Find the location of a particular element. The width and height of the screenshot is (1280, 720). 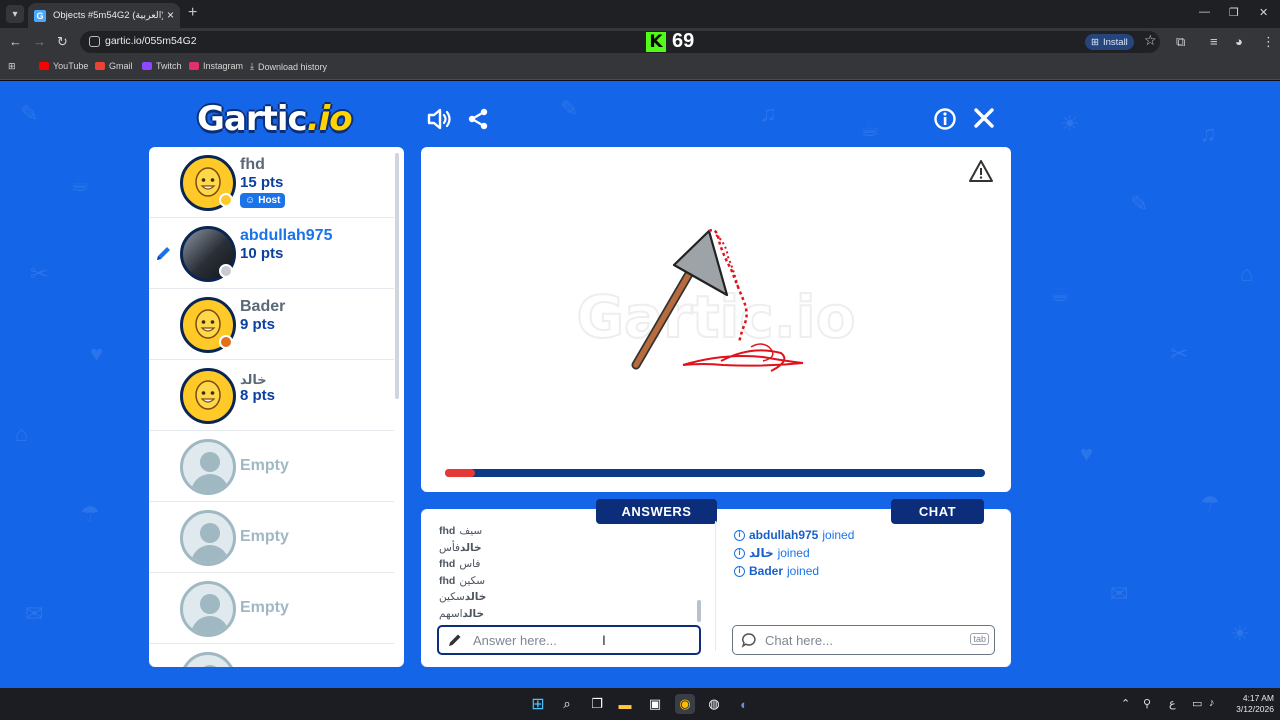

player-status-dot is located at coordinates (226, 200).